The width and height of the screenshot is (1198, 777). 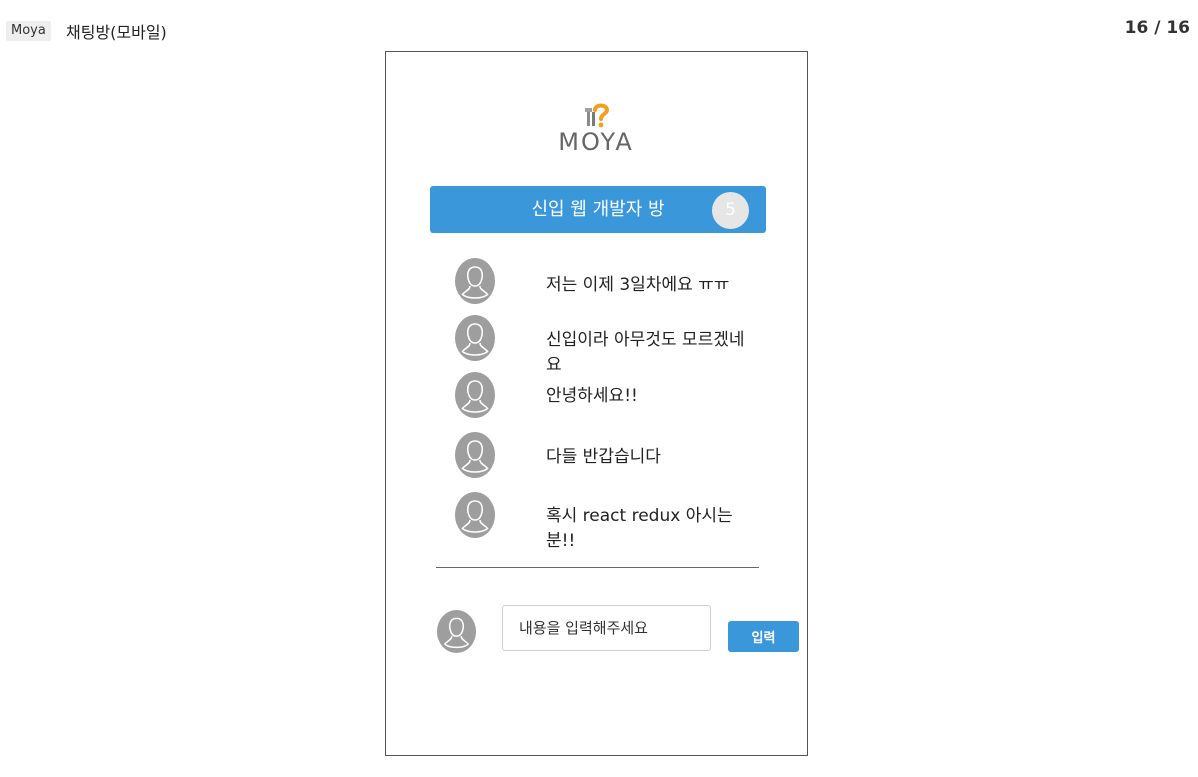 What do you see at coordinates (1157, 28) in the screenshot?
I see `page-counter: 16 / 16` at bounding box center [1157, 28].